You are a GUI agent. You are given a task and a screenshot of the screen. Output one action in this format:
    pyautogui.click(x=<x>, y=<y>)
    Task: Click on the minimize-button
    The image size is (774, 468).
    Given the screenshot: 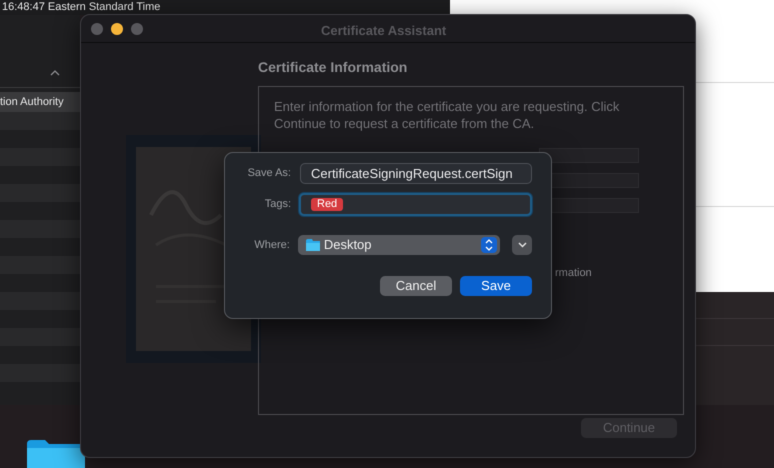 What is the action you would take?
    pyautogui.click(x=117, y=28)
    